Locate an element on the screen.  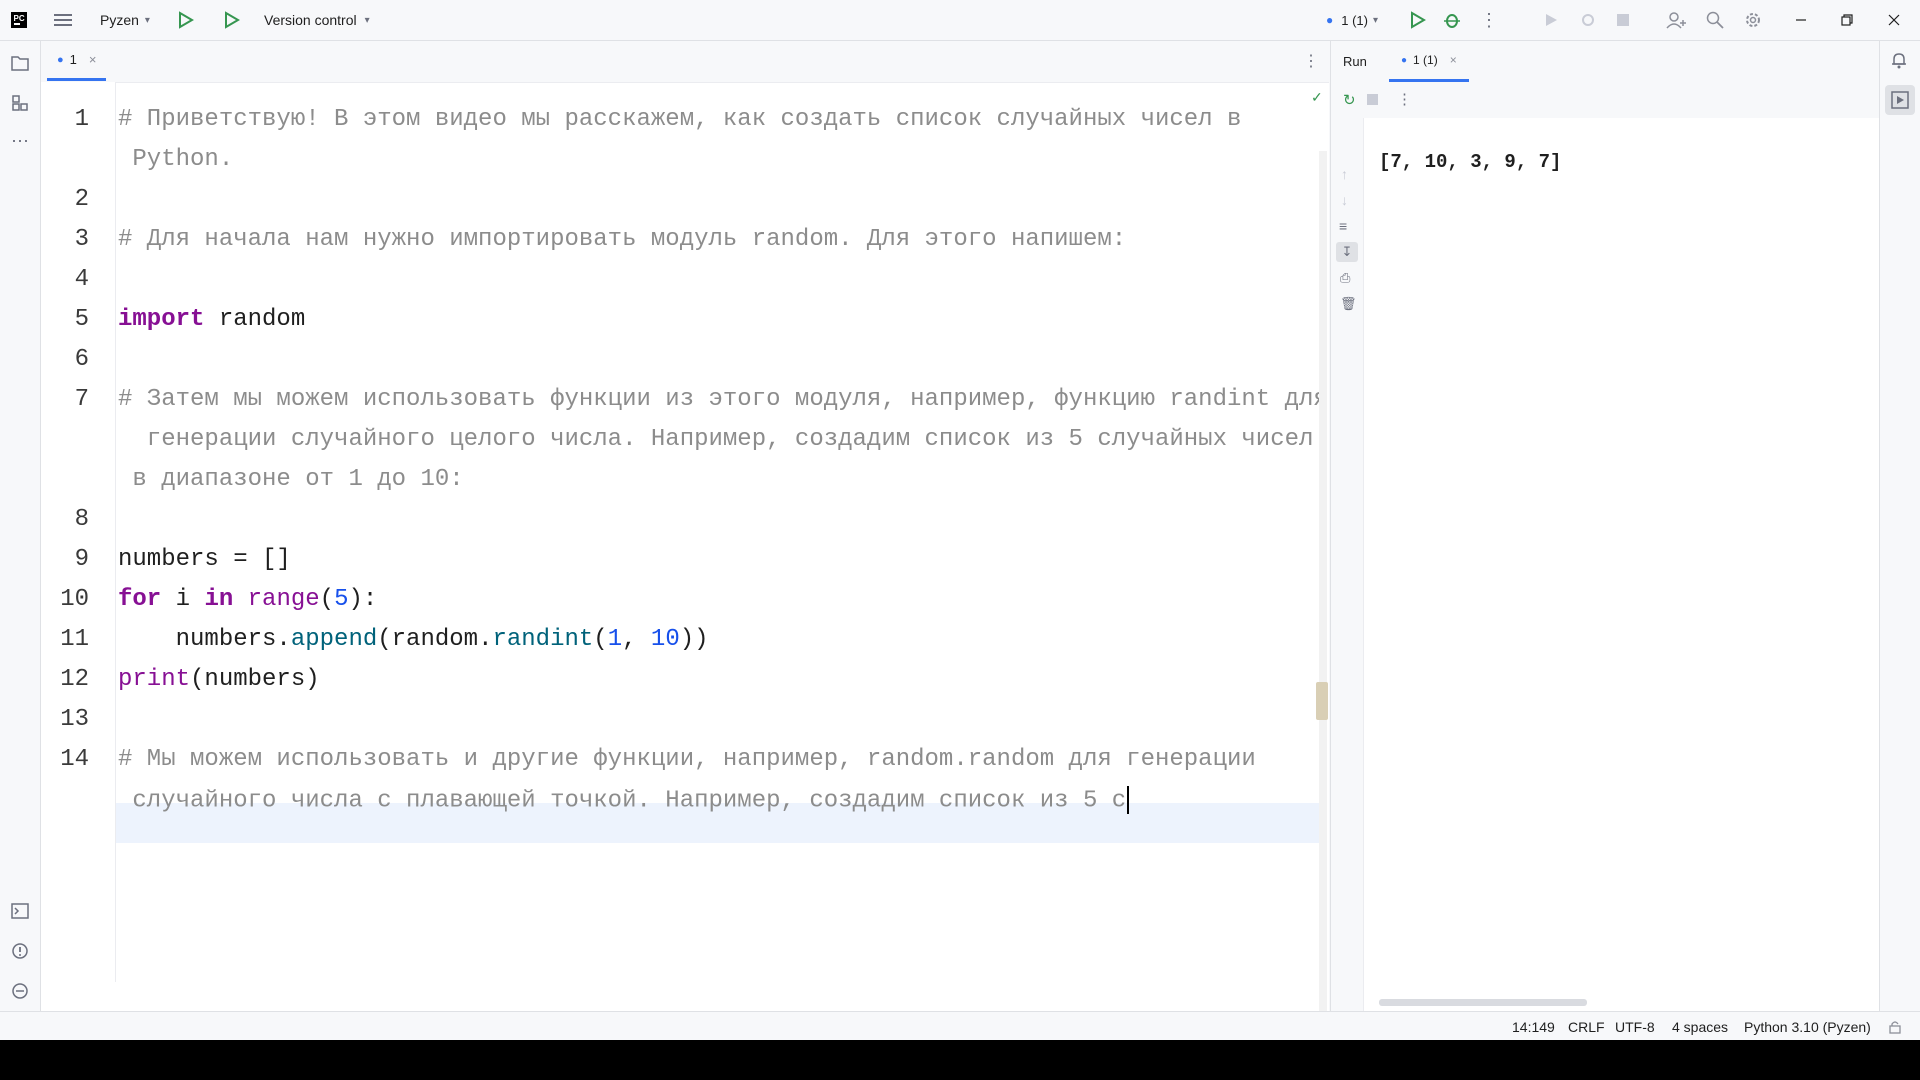
arrow-down-icon: ↓ is located at coordinates (1344, 200).